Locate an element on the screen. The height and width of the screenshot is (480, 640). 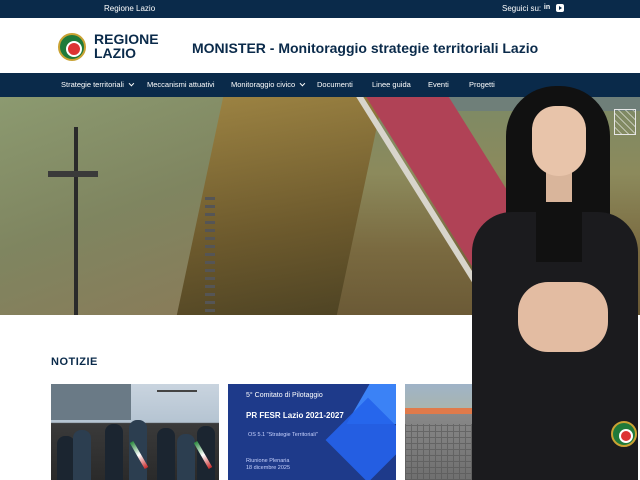
regione-lazio-emblem-icon is located at coordinates (624, 434).